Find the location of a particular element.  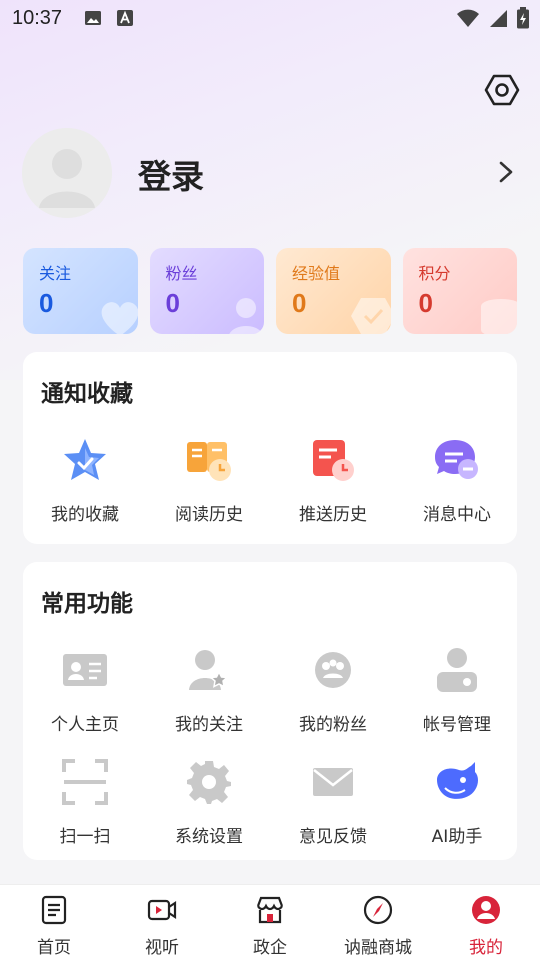

stat-label: 关注 is located at coordinates (55, 273).